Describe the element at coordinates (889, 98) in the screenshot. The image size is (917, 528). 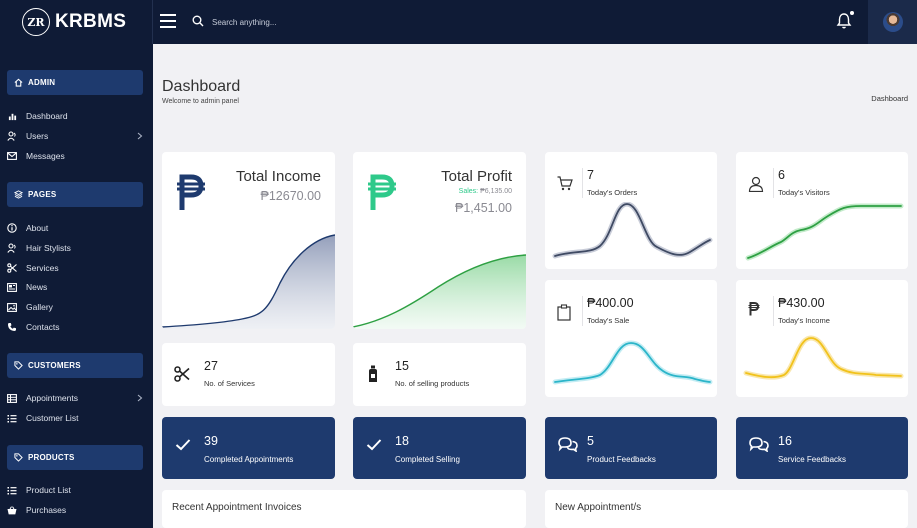
I see `breadcrumb: Dashboard` at that location.